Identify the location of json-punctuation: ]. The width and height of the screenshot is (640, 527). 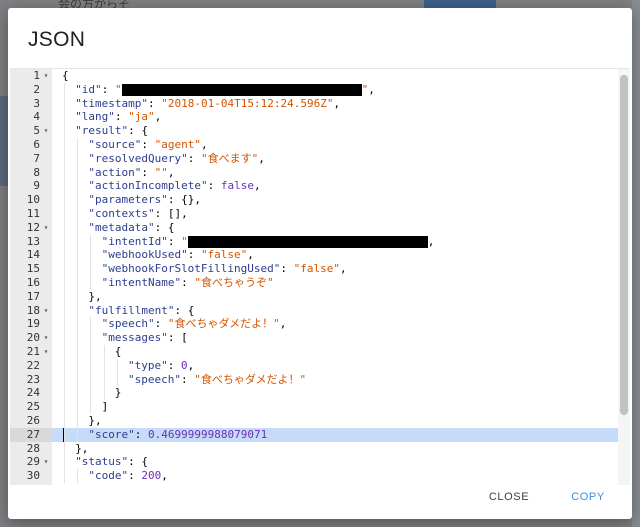
(105, 407).